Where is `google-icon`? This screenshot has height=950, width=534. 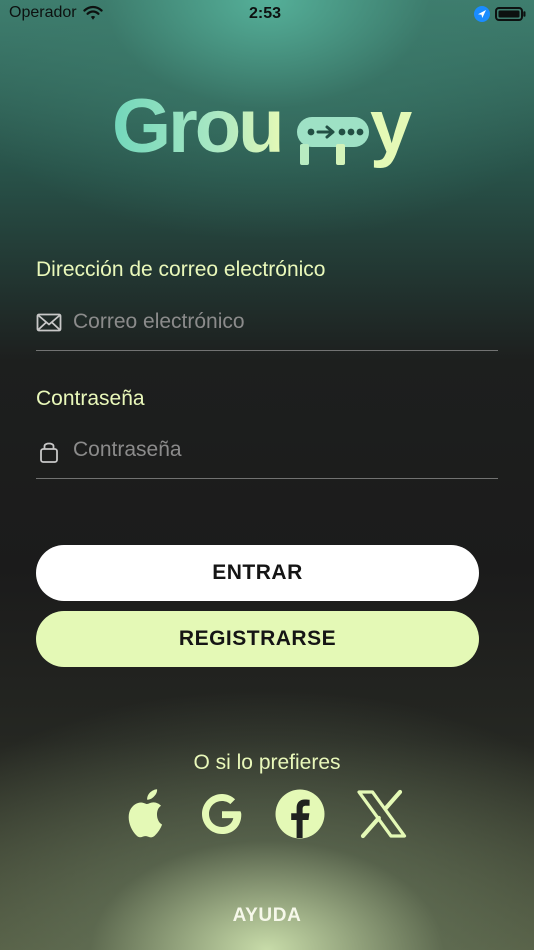
google-icon is located at coordinates (222, 814).